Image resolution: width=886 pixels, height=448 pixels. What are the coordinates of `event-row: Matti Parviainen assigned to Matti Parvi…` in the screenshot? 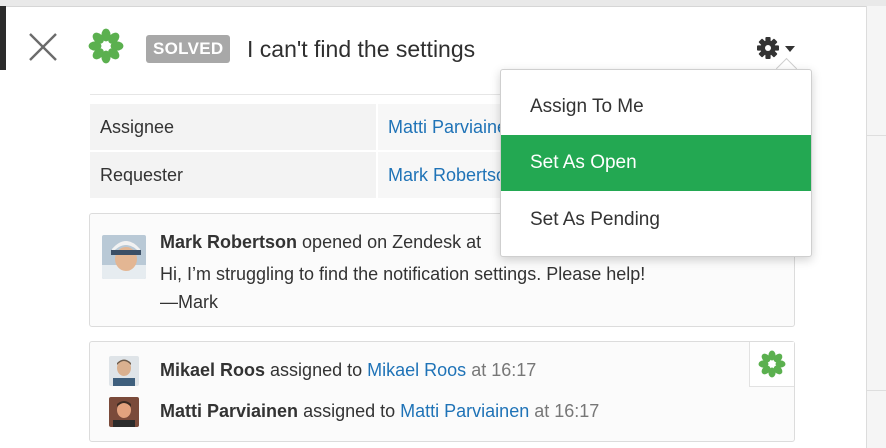 It's located at (379, 411).